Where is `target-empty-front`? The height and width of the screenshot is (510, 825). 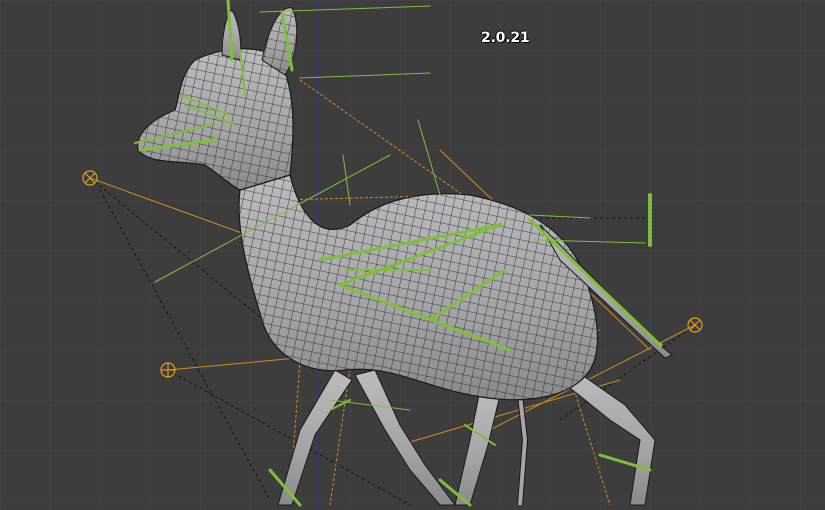
target-empty-front is located at coordinates (168, 370).